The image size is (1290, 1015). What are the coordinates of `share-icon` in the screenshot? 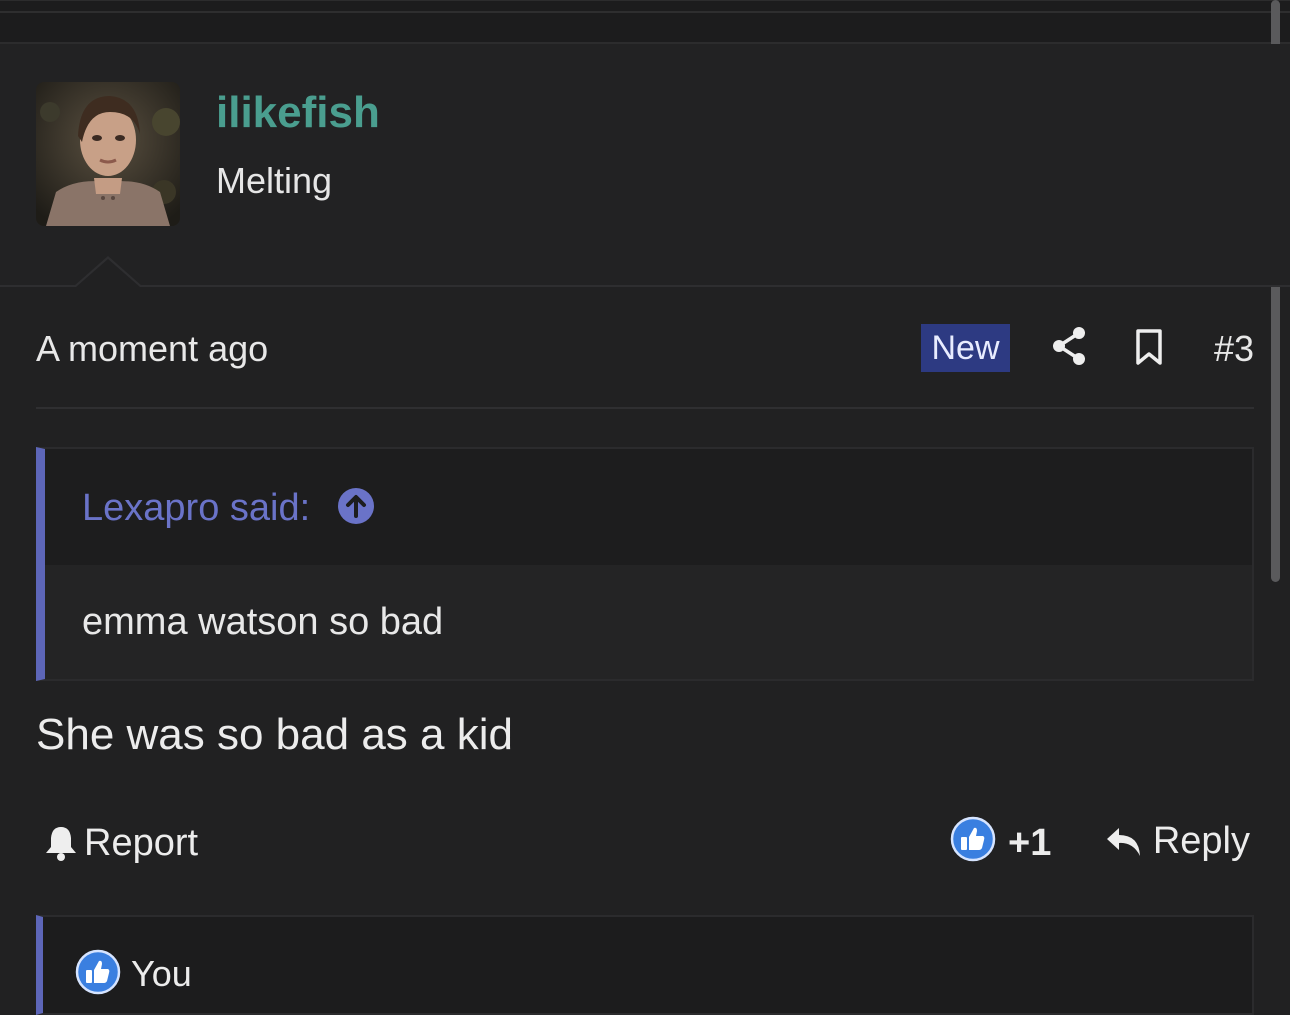 It's located at (1069, 346).